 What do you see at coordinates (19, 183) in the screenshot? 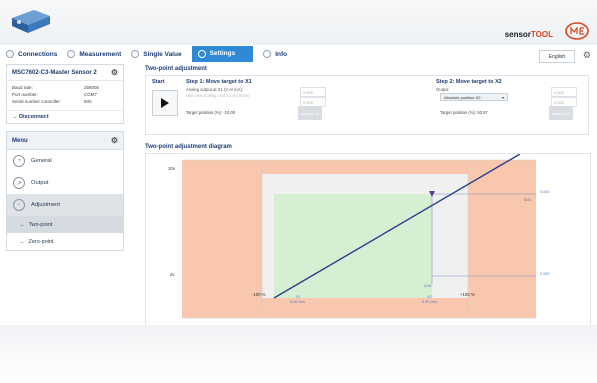
I see `output-icon: ↗` at bounding box center [19, 183].